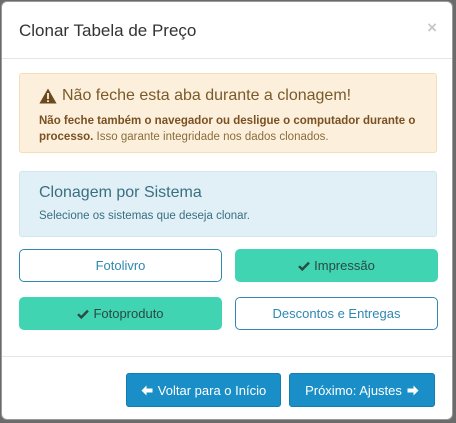 The image size is (456, 423). I want to click on system-option-fotolivro: Fotolivro, so click(120, 265).